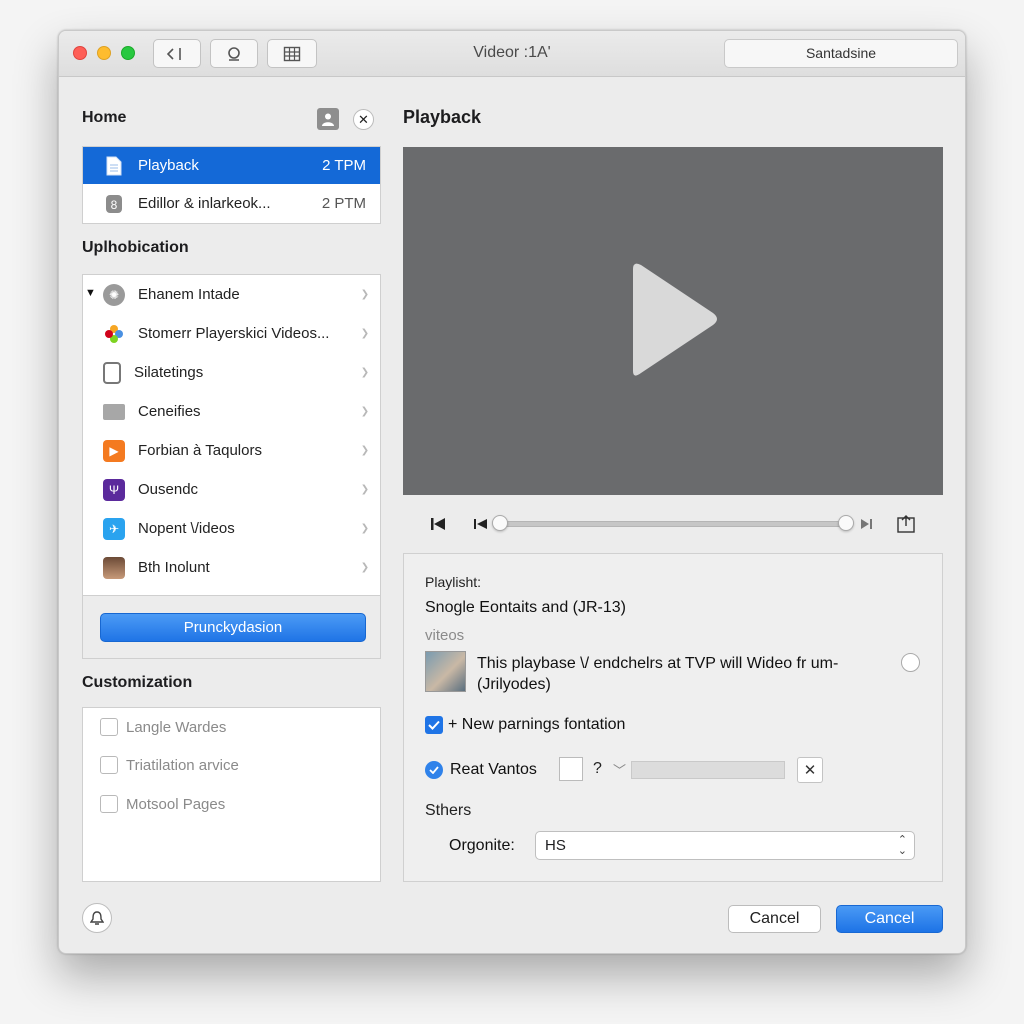  I want to click on disclosure-triangle-icon: ▼, so click(90, 293).